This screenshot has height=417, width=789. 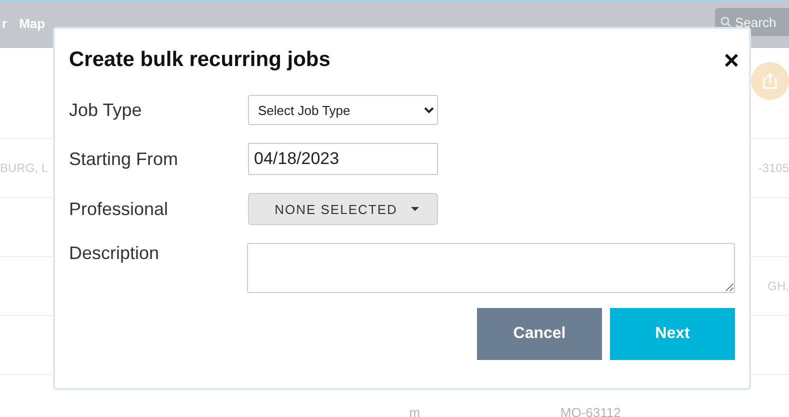 What do you see at coordinates (731, 60) in the screenshot?
I see `close-button: ×` at bounding box center [731, 60].